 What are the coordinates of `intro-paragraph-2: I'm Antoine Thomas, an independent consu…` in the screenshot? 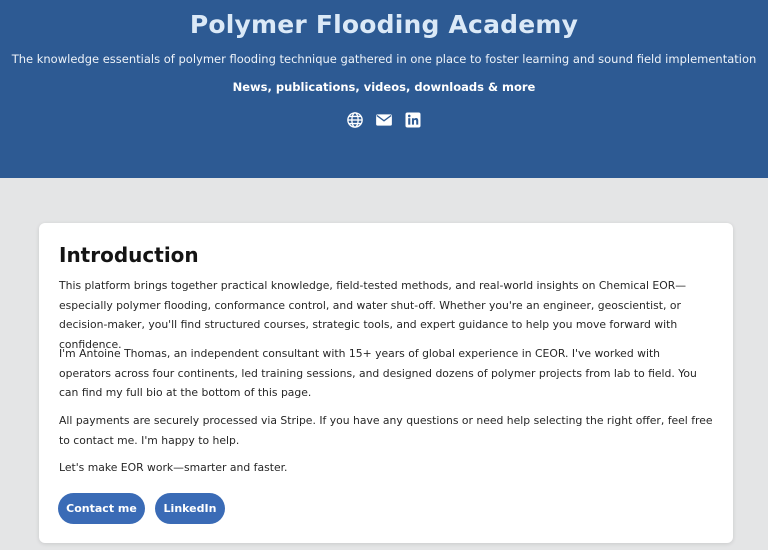 It's located at (378, 373).